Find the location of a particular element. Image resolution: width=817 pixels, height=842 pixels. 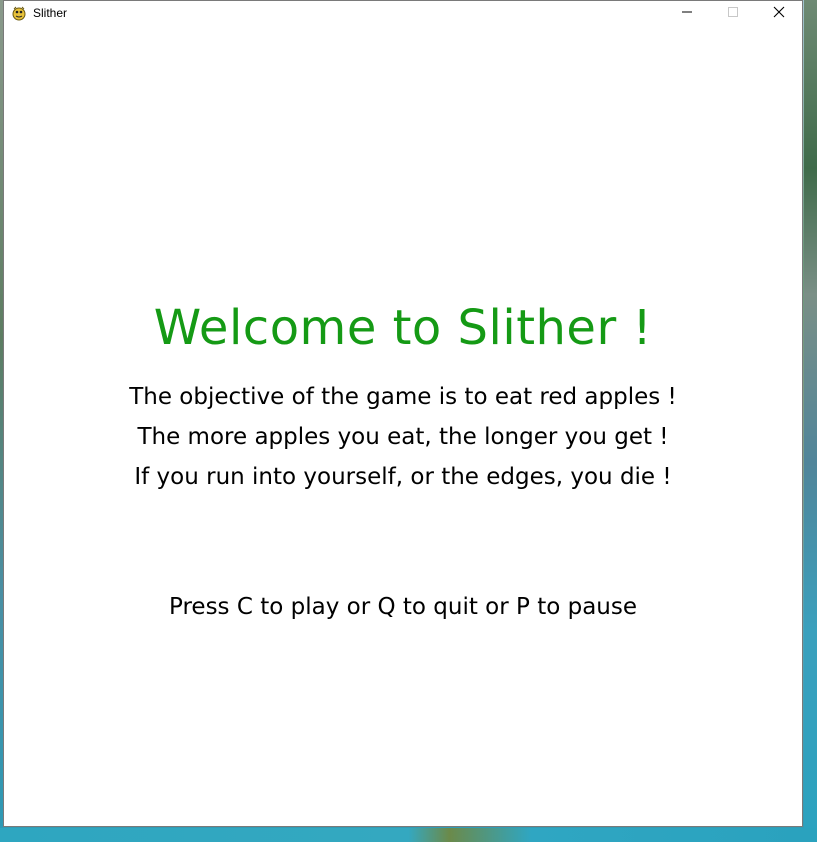

maximize-button is located at coordinates (733, 12).